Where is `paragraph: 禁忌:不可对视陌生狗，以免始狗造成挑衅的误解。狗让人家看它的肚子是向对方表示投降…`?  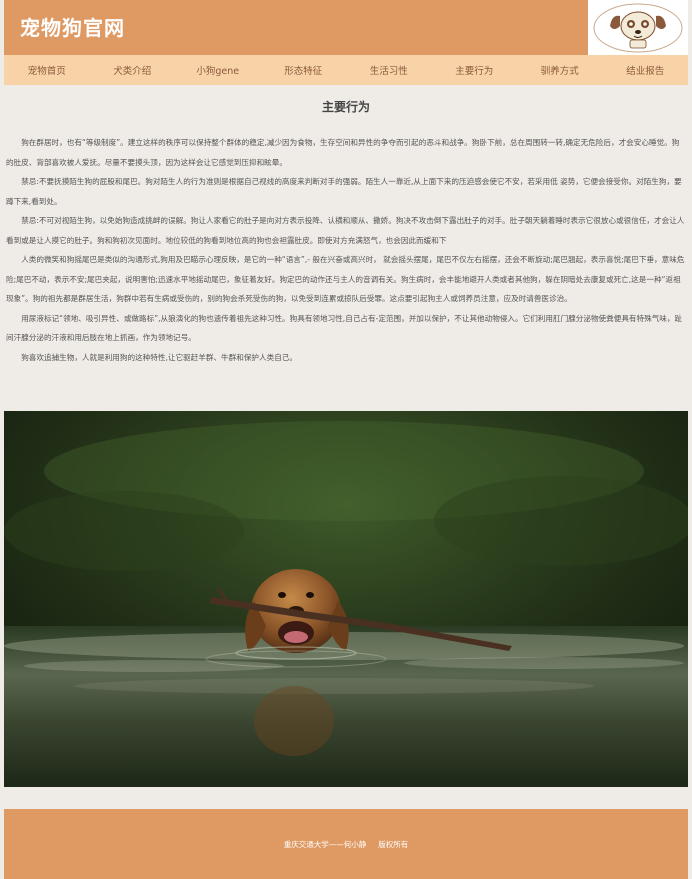 paragraph: 禁忌:不可对视陌生狗，以免始狗造成挑衅的误解。狗让人家看它的肚子是向对方表示投降… is located at coordinates (345, 230).